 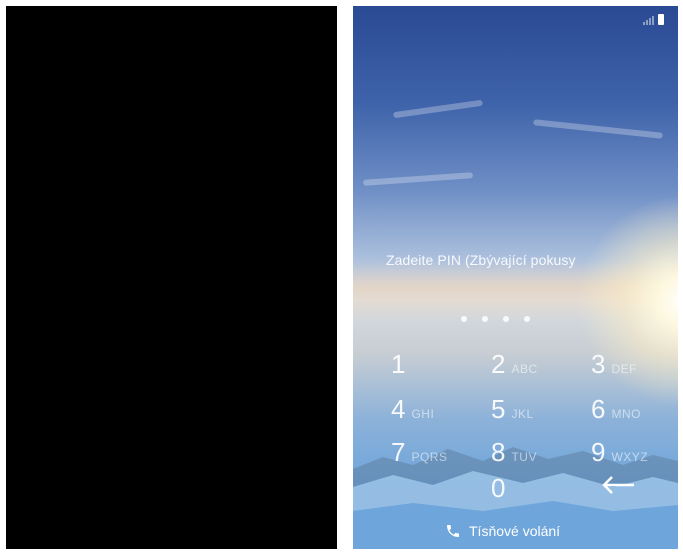 What do you see at coordinates (481, 260) in the screenshot?
I see `pin-prompt: Zadeite PIN (Zbývající pokusy` at bounding box center [481, 260].